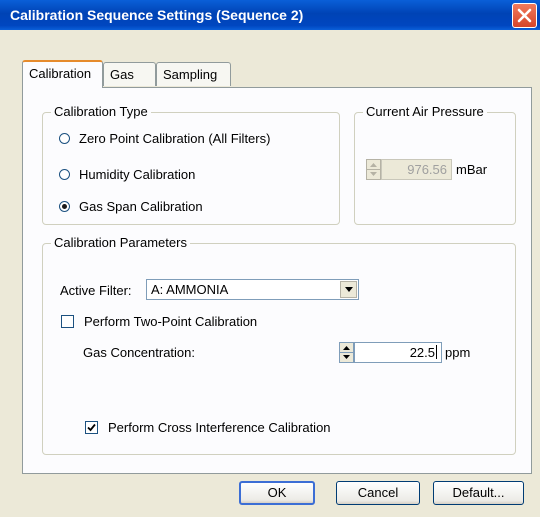 The image size is (540, 517). Describe the element at coordinates (425, 111) in the screenshot. I see `air-pressure-legend: Current Air Pressure` at that location.